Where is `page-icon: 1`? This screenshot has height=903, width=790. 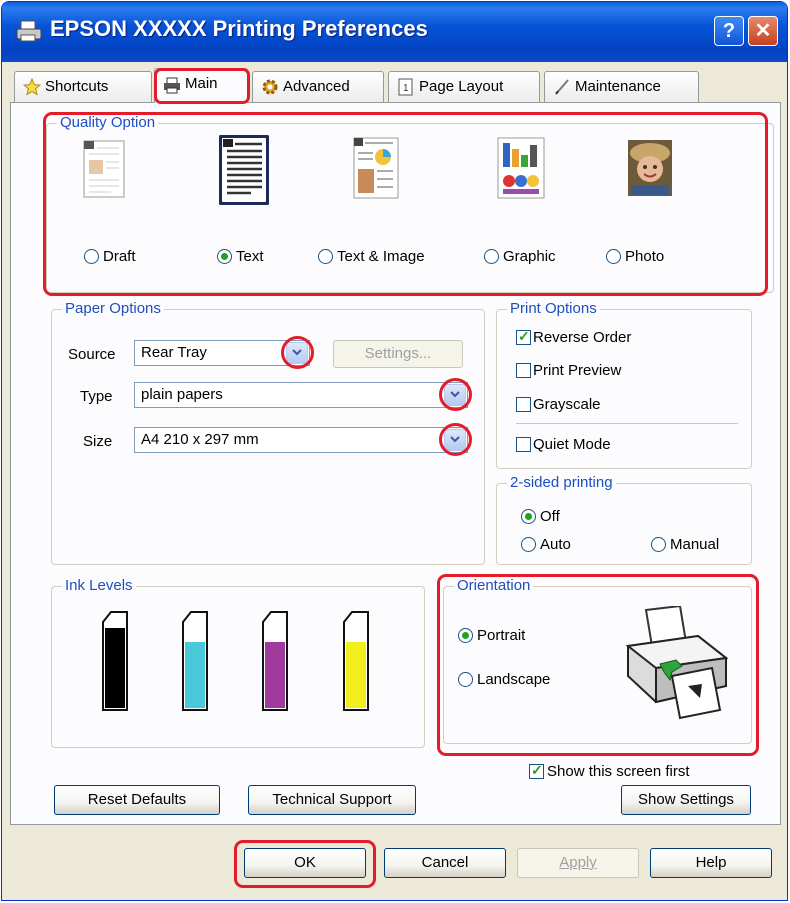 page-icon: 1 is located at coordinates (405, 87).